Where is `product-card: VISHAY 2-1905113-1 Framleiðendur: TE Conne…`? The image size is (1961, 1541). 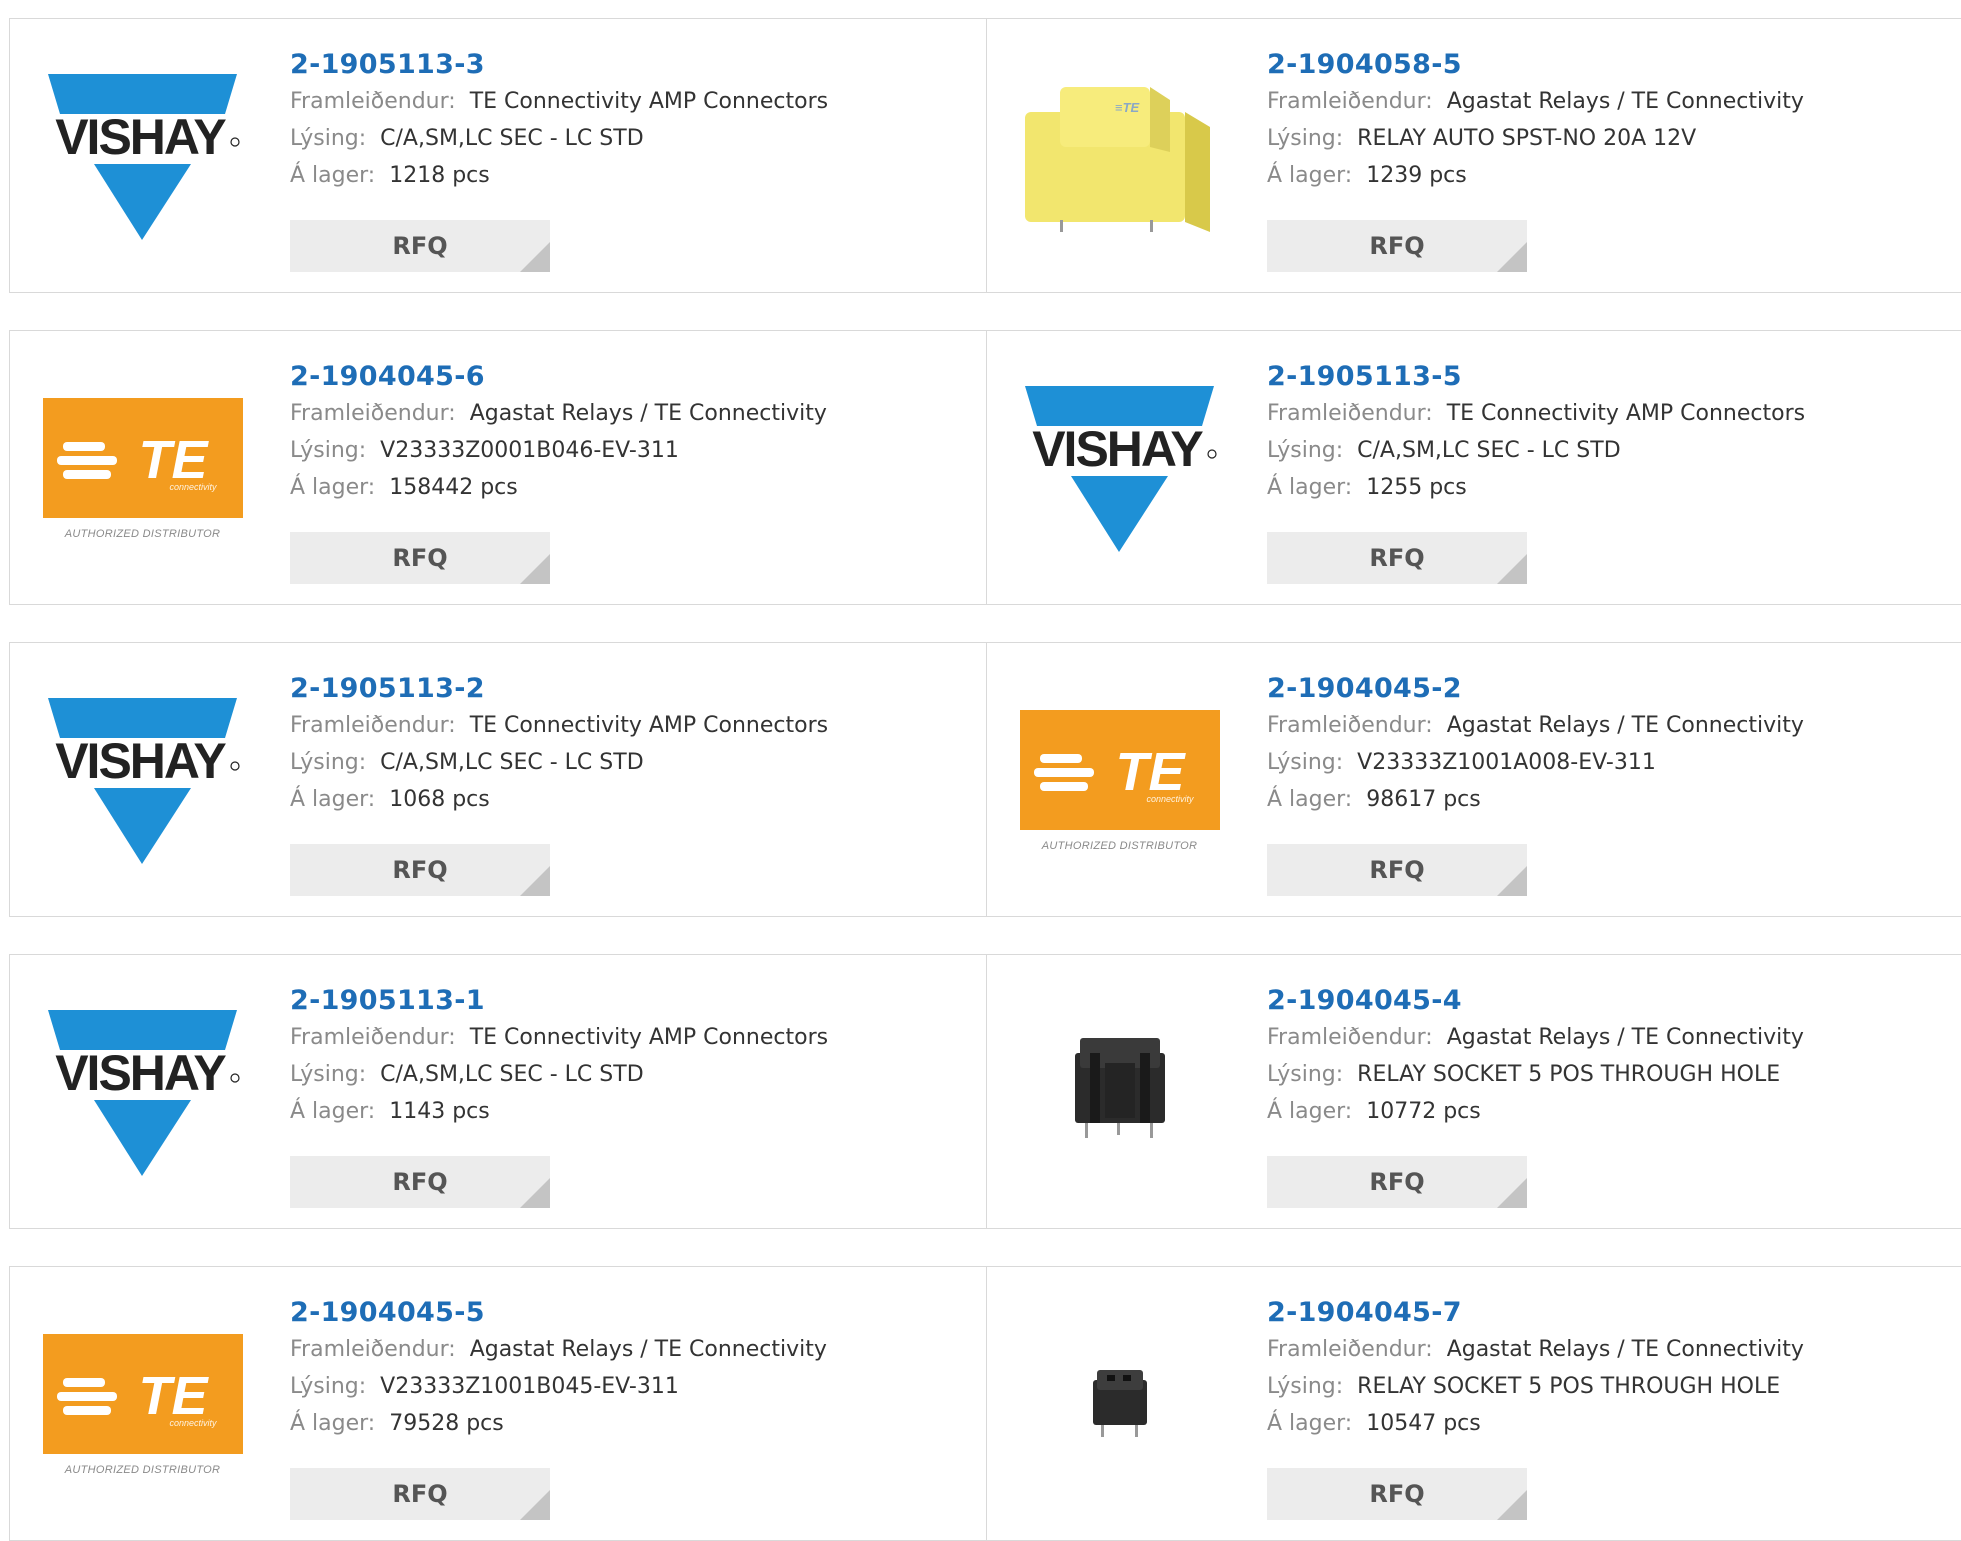
product-card: VISHAY 2-1905113-1 Framleiðendur: TE Conne… is located at coordinates (498, 1091).